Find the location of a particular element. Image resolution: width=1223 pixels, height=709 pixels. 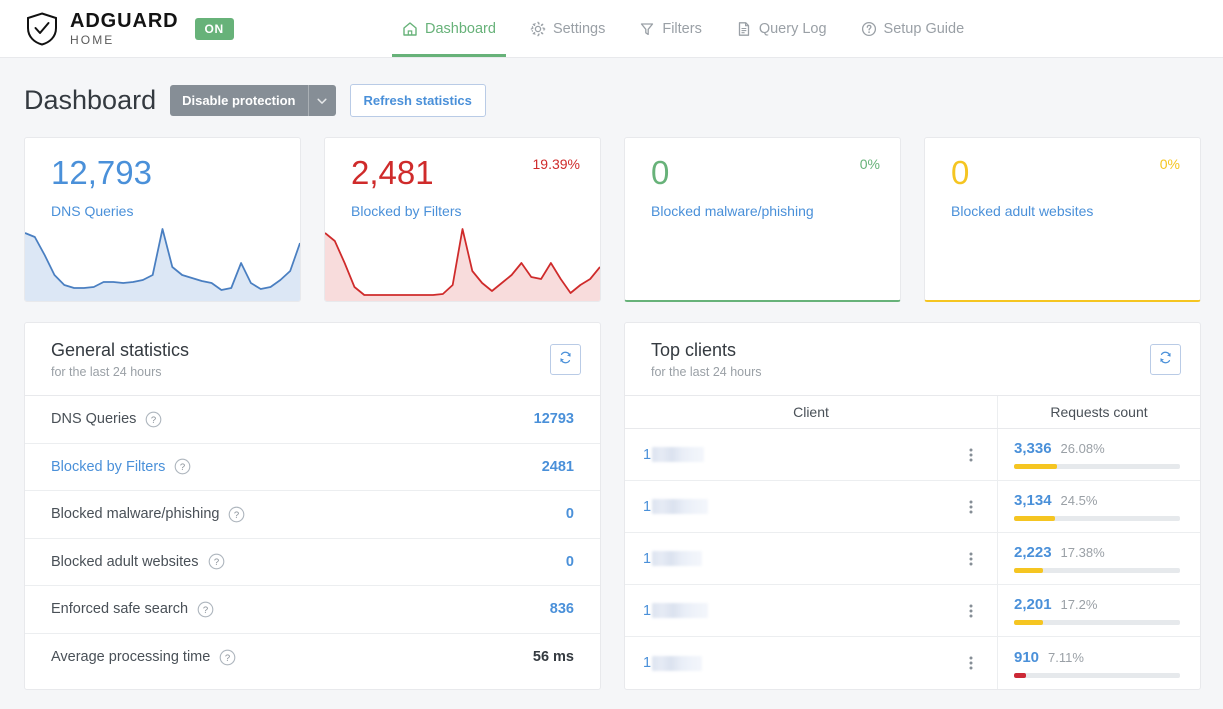

refresh-icon is located at coordinates (565, 360).